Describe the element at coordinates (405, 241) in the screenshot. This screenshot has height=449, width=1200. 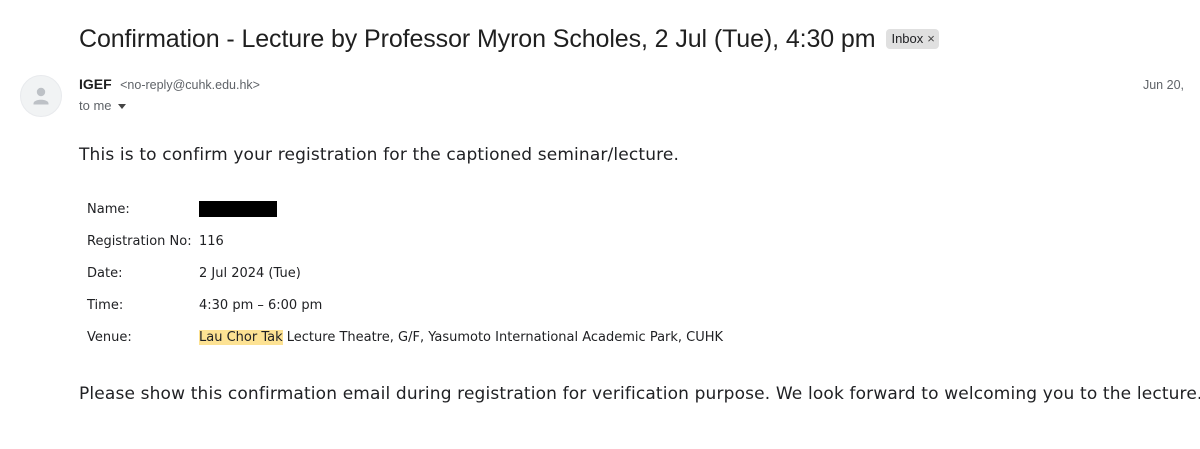
I see `detail-row-registration-no: Registration No: 116` at that location.